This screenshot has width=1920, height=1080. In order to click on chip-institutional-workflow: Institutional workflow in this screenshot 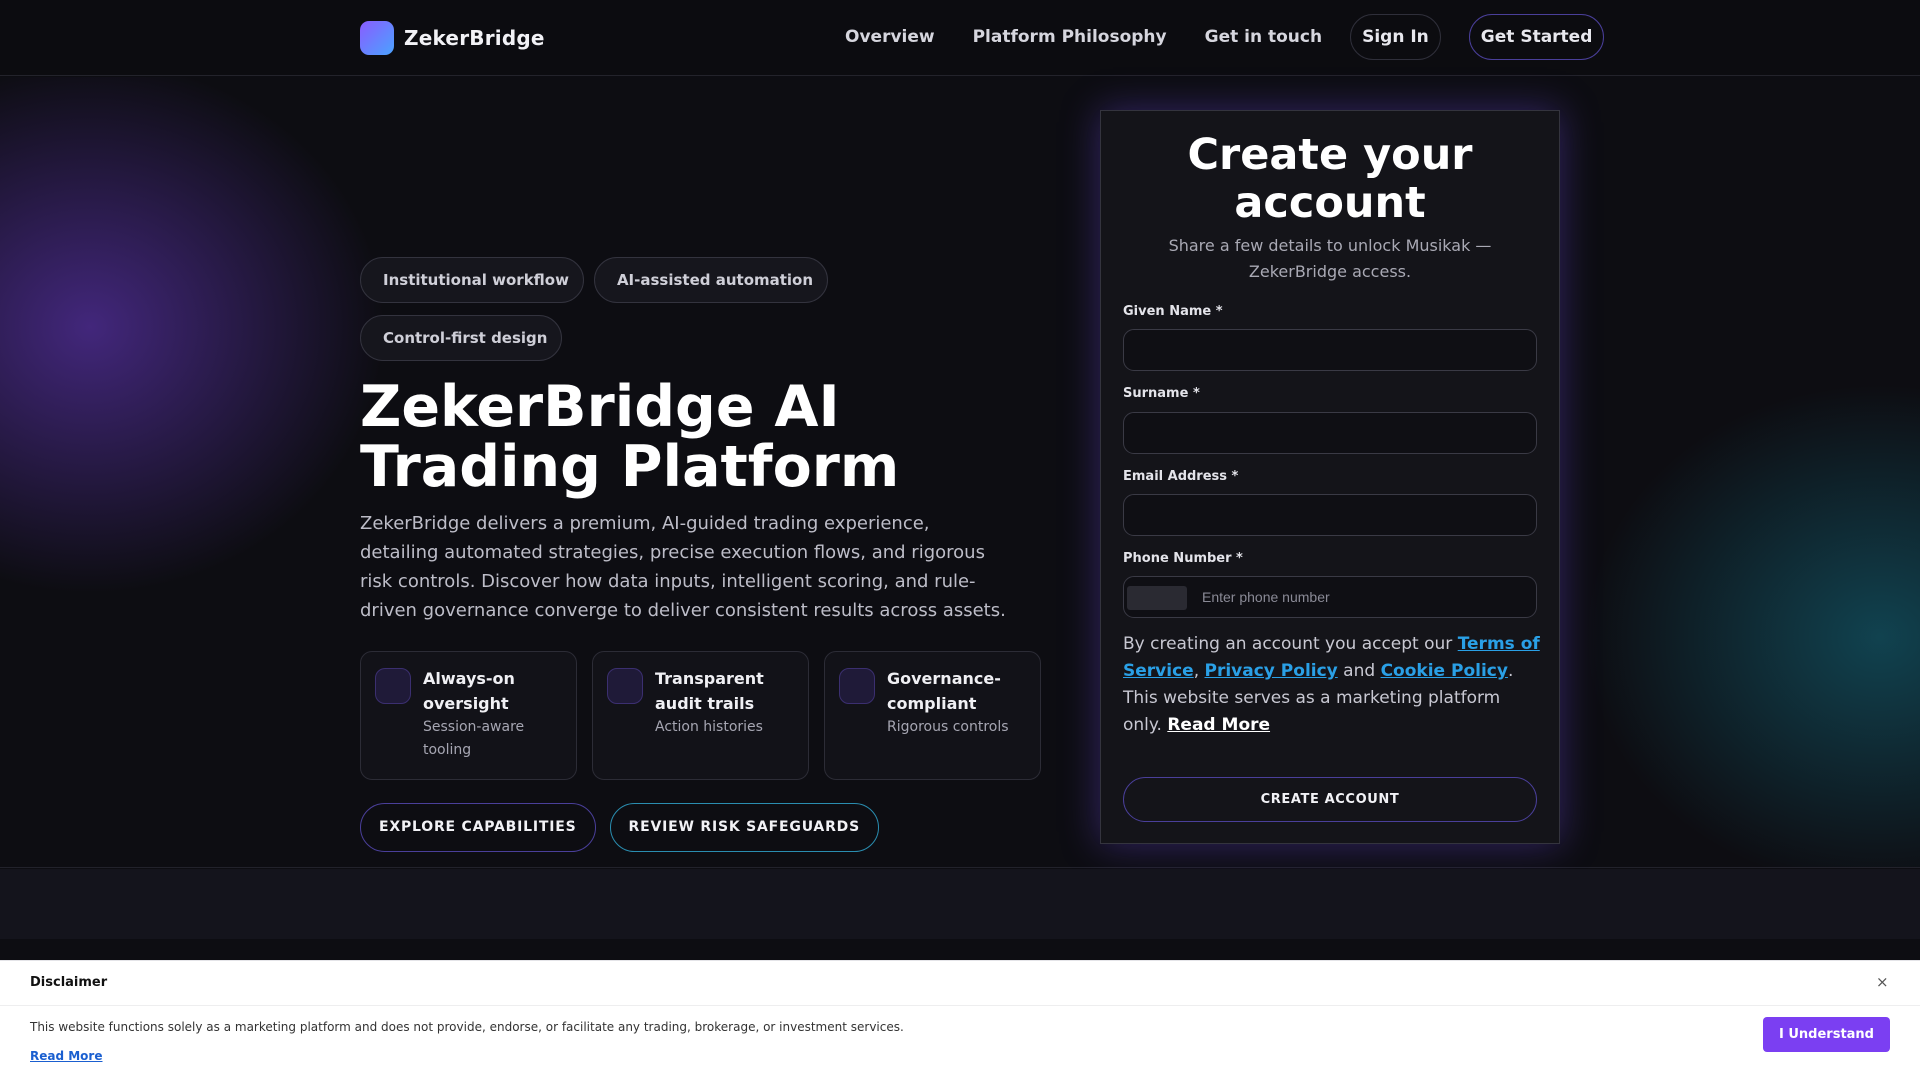, I will do `click(472, 280)`.